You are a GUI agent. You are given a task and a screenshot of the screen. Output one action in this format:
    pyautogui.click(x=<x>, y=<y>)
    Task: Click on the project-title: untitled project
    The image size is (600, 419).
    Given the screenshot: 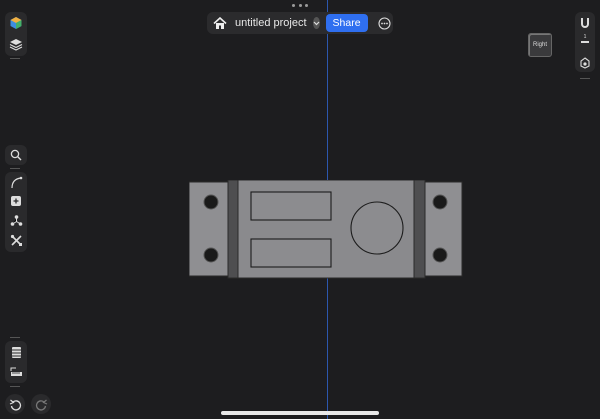 What is the action you would take?
    pyautogui.click(x=271, y=23)
    